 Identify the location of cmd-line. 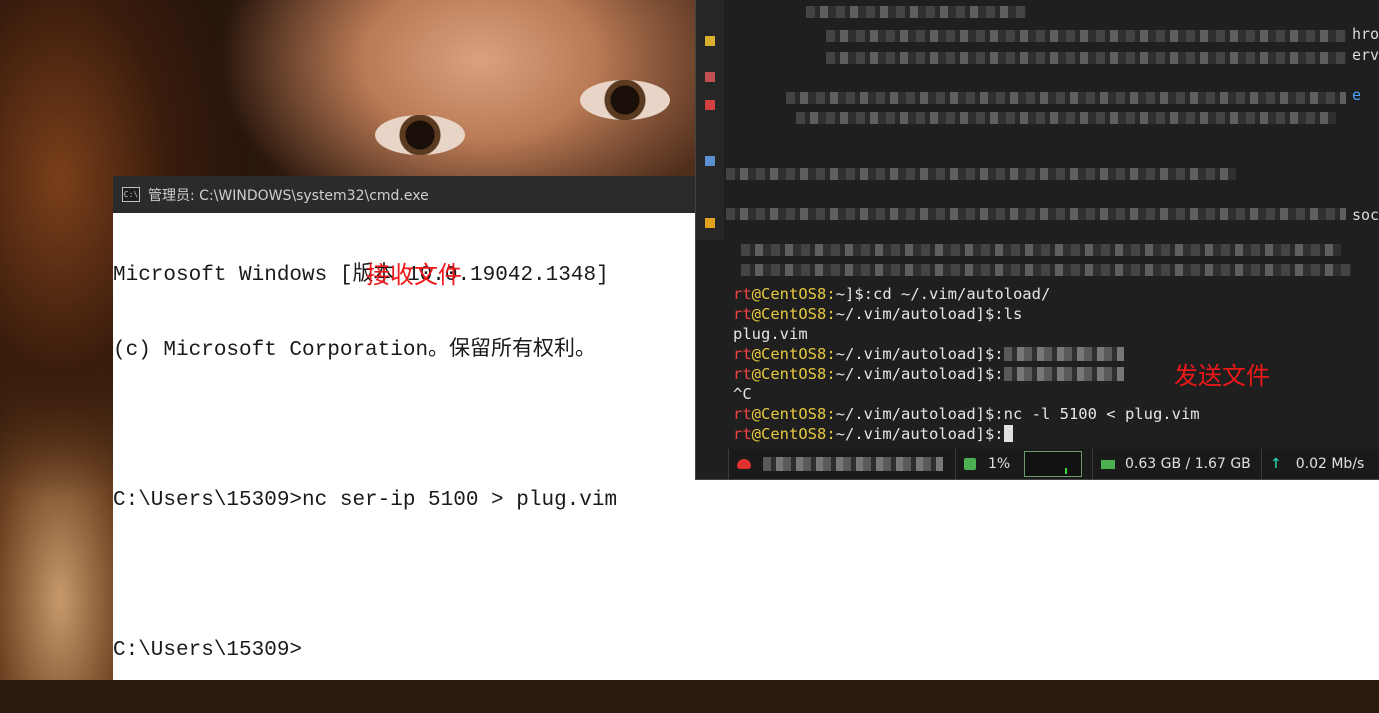
(746, 575).